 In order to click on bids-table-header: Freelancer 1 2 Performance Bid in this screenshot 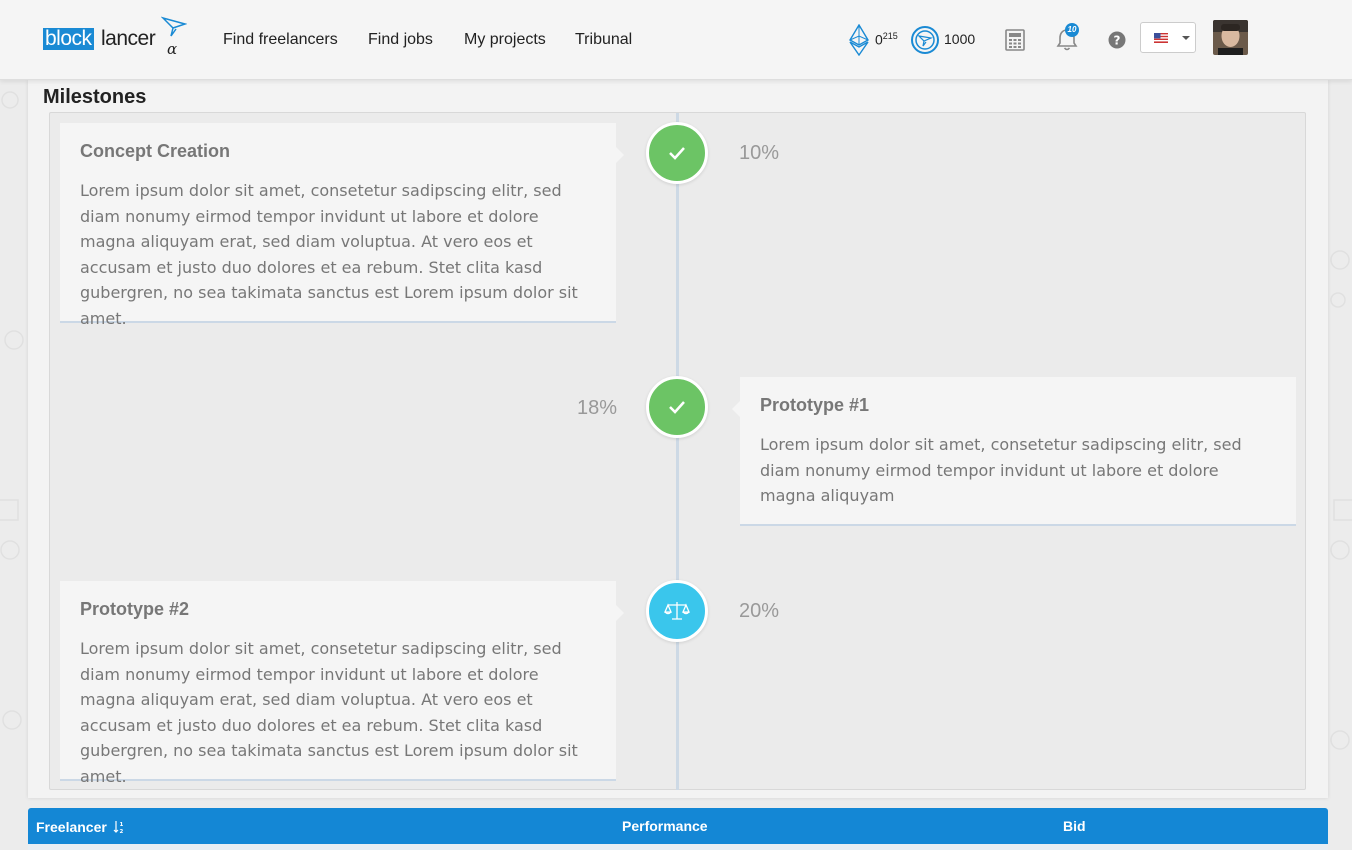, I will do `click(678, 826)`.